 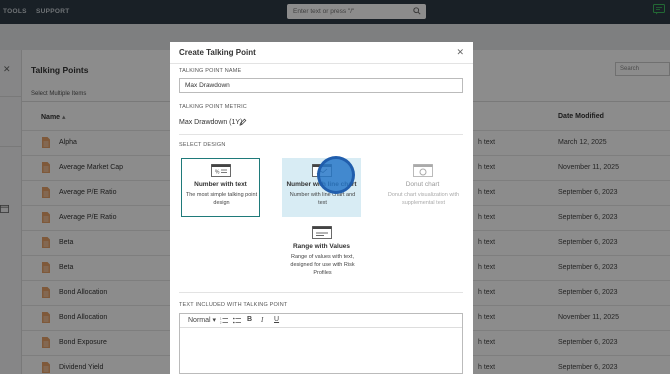 What do you see at coordinates (217, 52) in the screenshot?
I see `dialog-title: Create Talking Point` at bounding box center [217, 52].